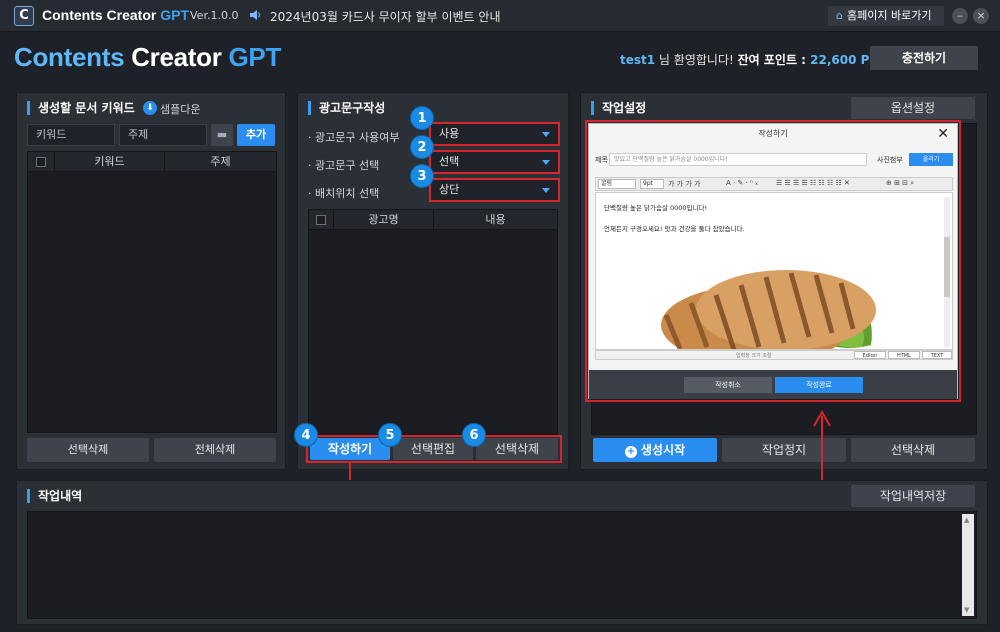 This screenshot has width=1000, height=632. I want to click on save-log-button: 작업내역저장, so click(913, 496).